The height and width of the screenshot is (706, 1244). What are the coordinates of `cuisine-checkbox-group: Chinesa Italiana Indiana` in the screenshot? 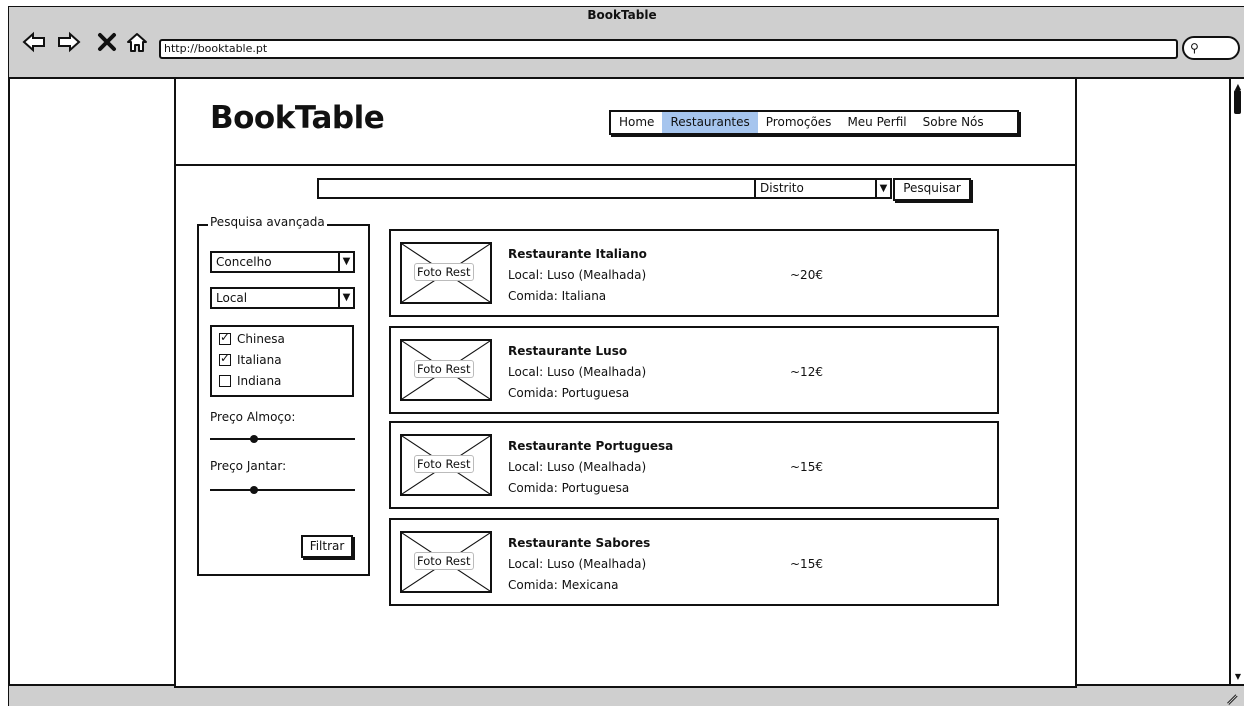 It's located at (282, 361).